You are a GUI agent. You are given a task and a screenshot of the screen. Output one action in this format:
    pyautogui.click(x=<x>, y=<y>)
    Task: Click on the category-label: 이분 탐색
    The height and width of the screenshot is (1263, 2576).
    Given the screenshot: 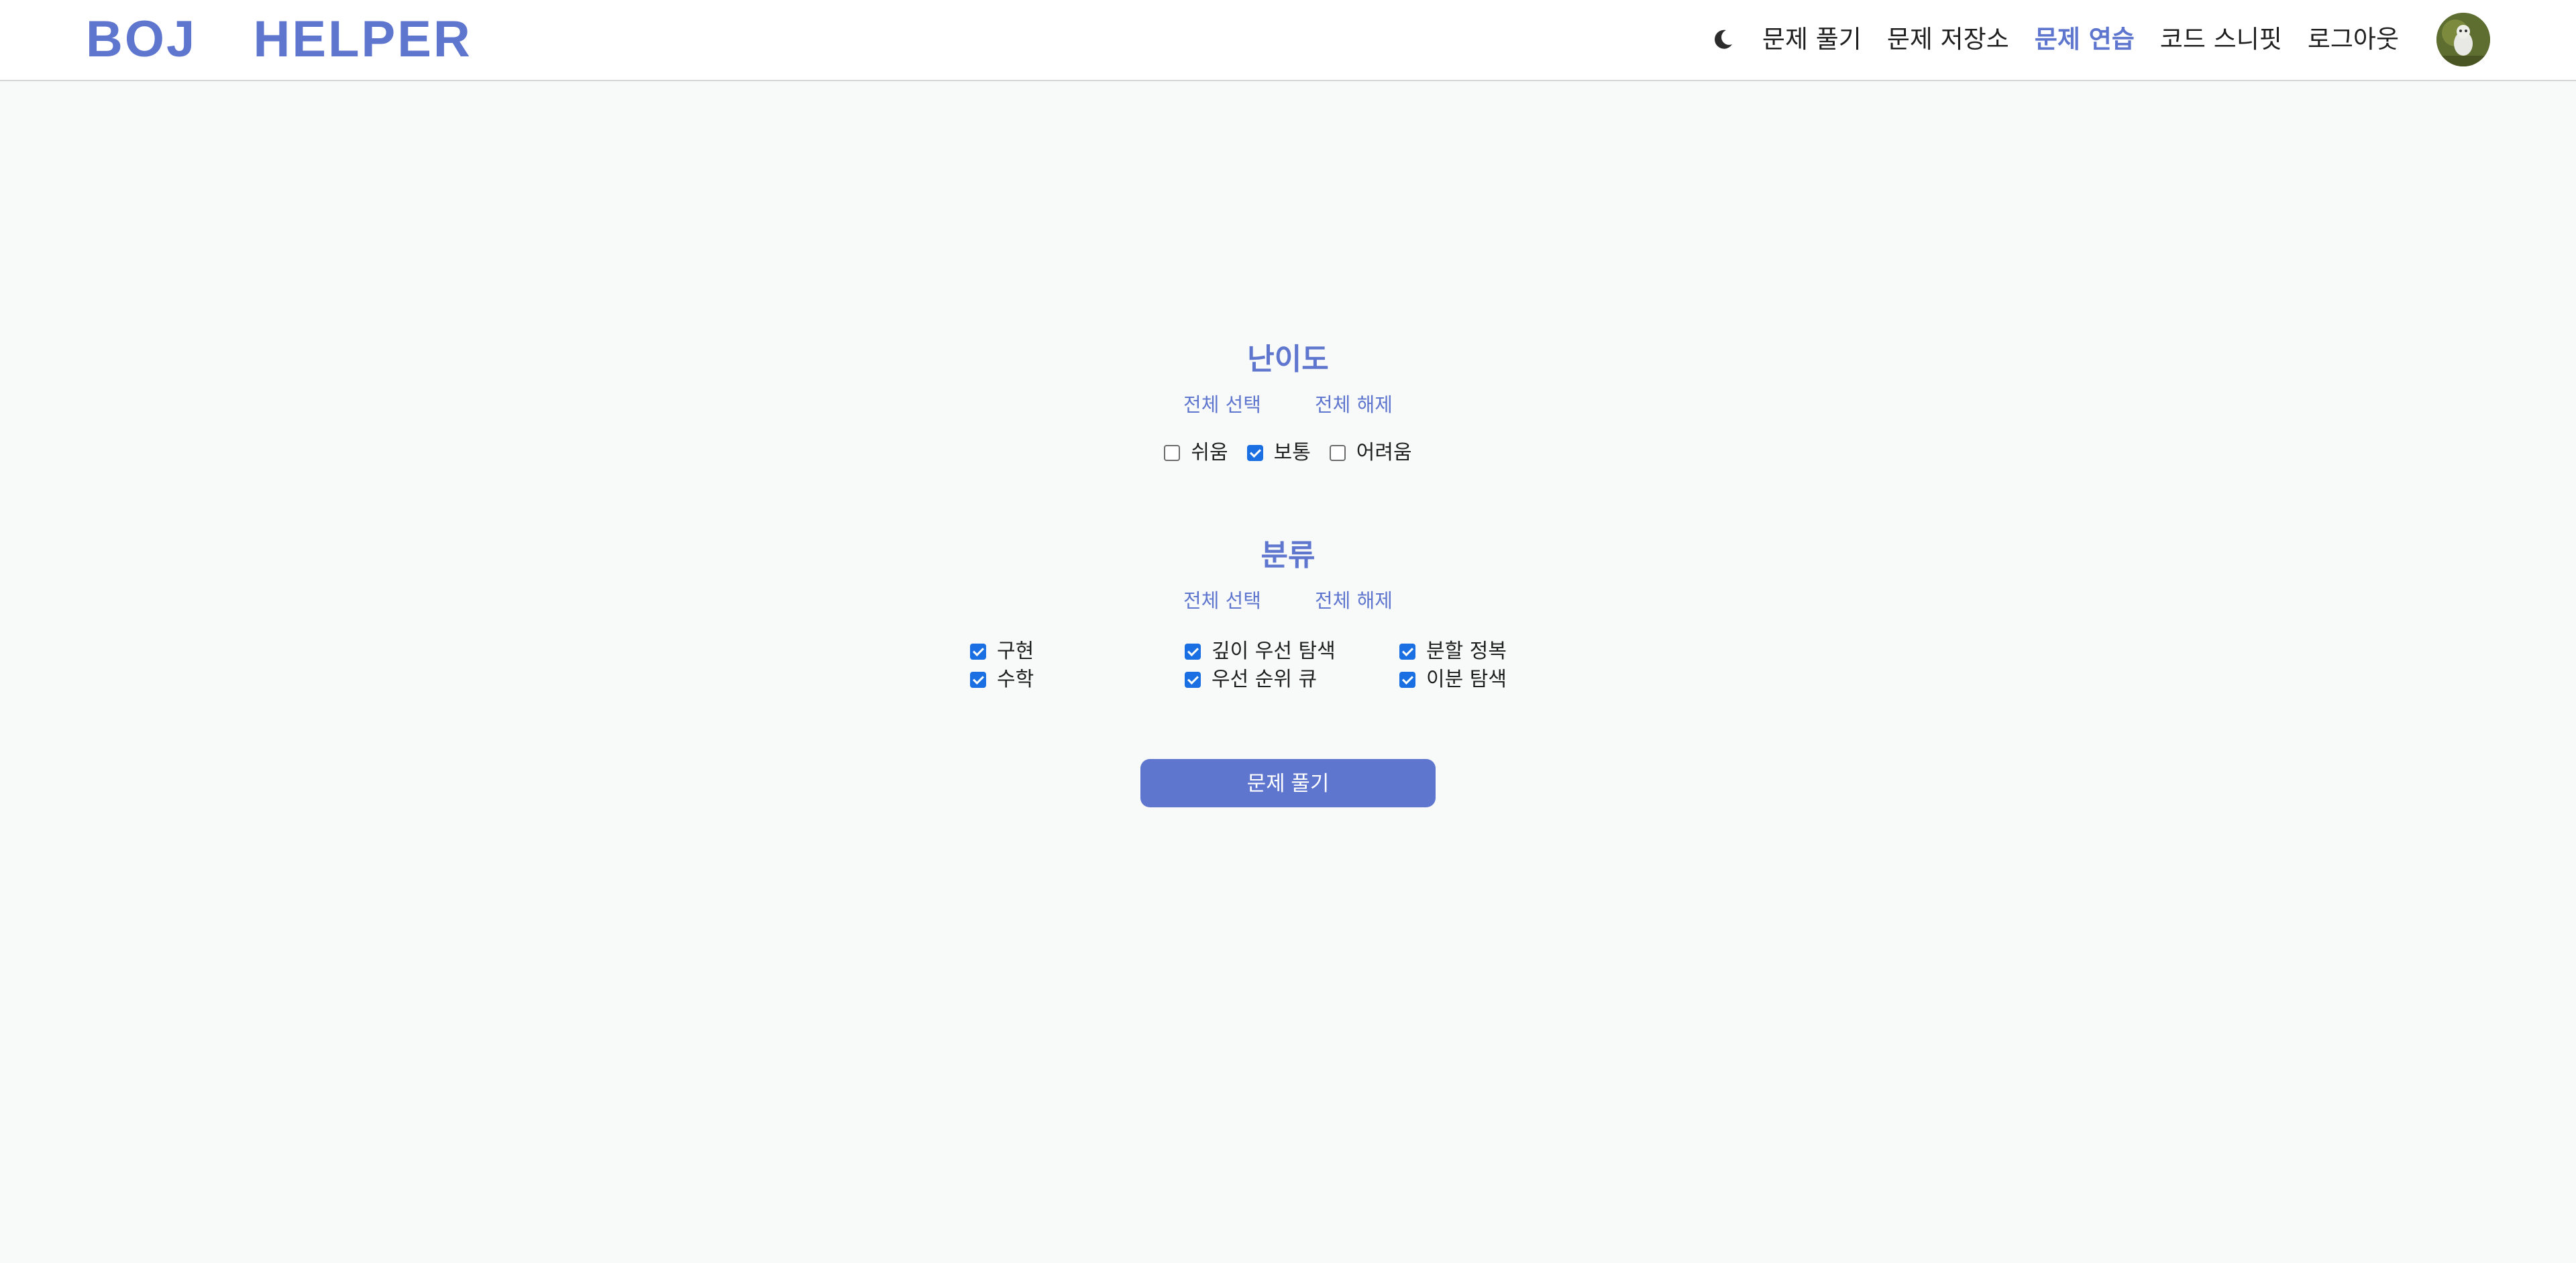 What is the action you would take?
    pyautogui.click(x=1466, y=679)
    